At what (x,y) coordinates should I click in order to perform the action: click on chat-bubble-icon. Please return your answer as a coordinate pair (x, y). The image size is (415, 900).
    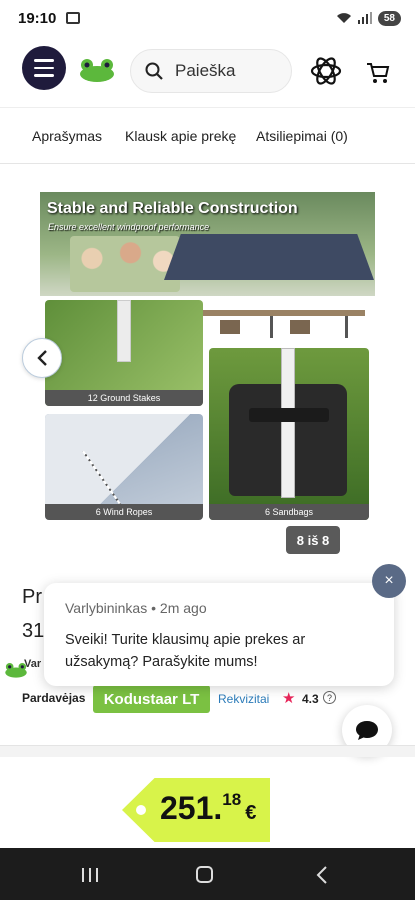
    Looking at the image, I should click on (367, 730).